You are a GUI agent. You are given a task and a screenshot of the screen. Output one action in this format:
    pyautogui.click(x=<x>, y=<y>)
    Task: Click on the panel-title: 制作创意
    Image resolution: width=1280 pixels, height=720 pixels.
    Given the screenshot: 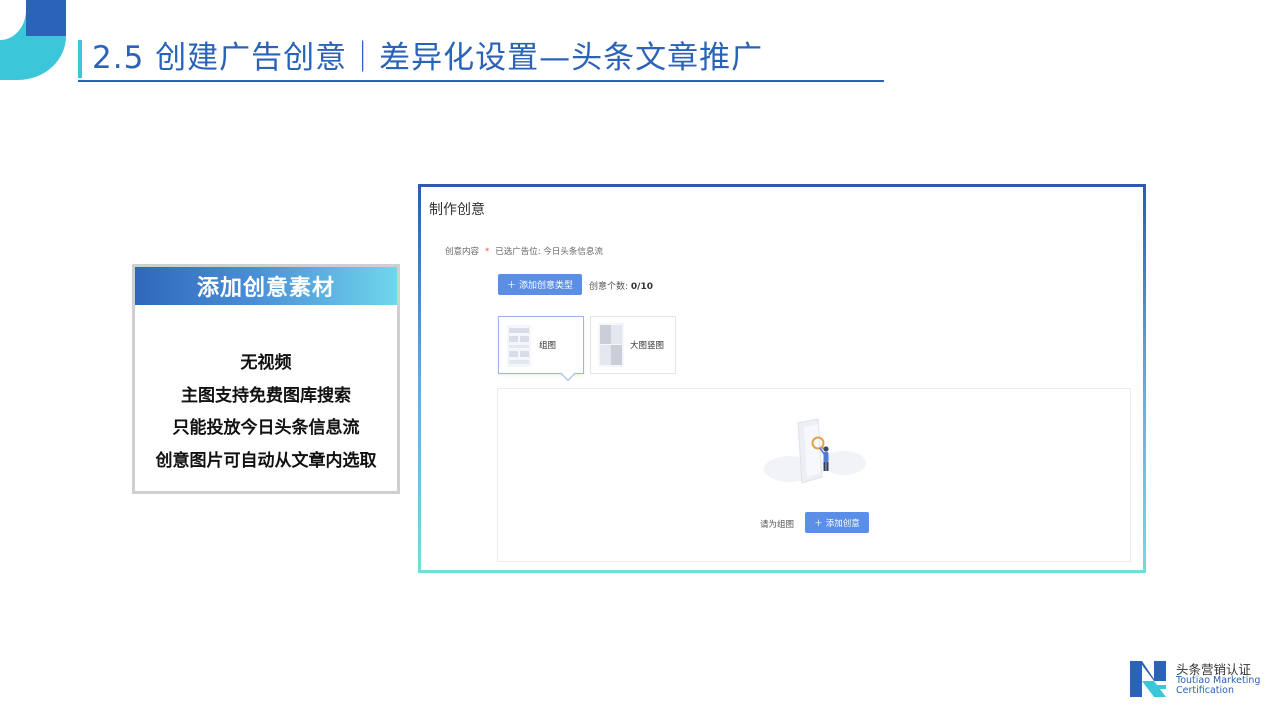 What is the action you would take?
    pyautogui.click(x=457, y=210)
    